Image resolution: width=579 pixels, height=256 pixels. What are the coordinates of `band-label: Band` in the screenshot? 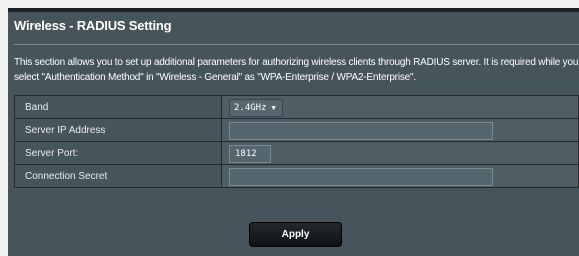 It's located at (118, 107).